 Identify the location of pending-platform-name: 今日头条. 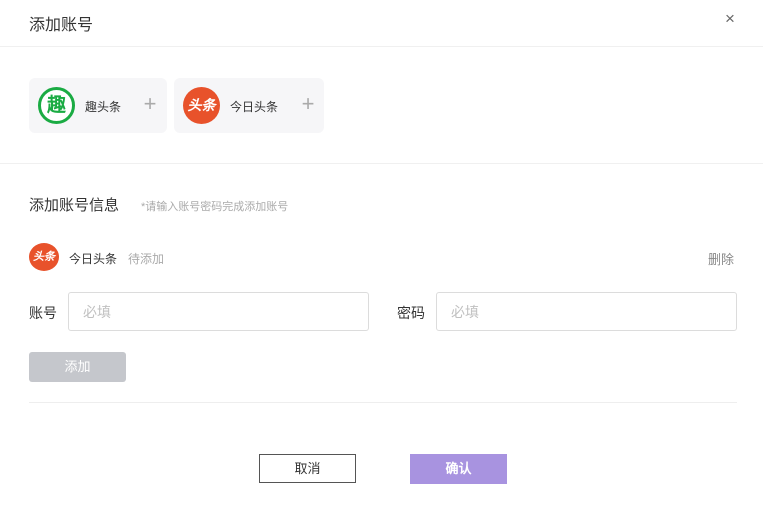
(93, 259).